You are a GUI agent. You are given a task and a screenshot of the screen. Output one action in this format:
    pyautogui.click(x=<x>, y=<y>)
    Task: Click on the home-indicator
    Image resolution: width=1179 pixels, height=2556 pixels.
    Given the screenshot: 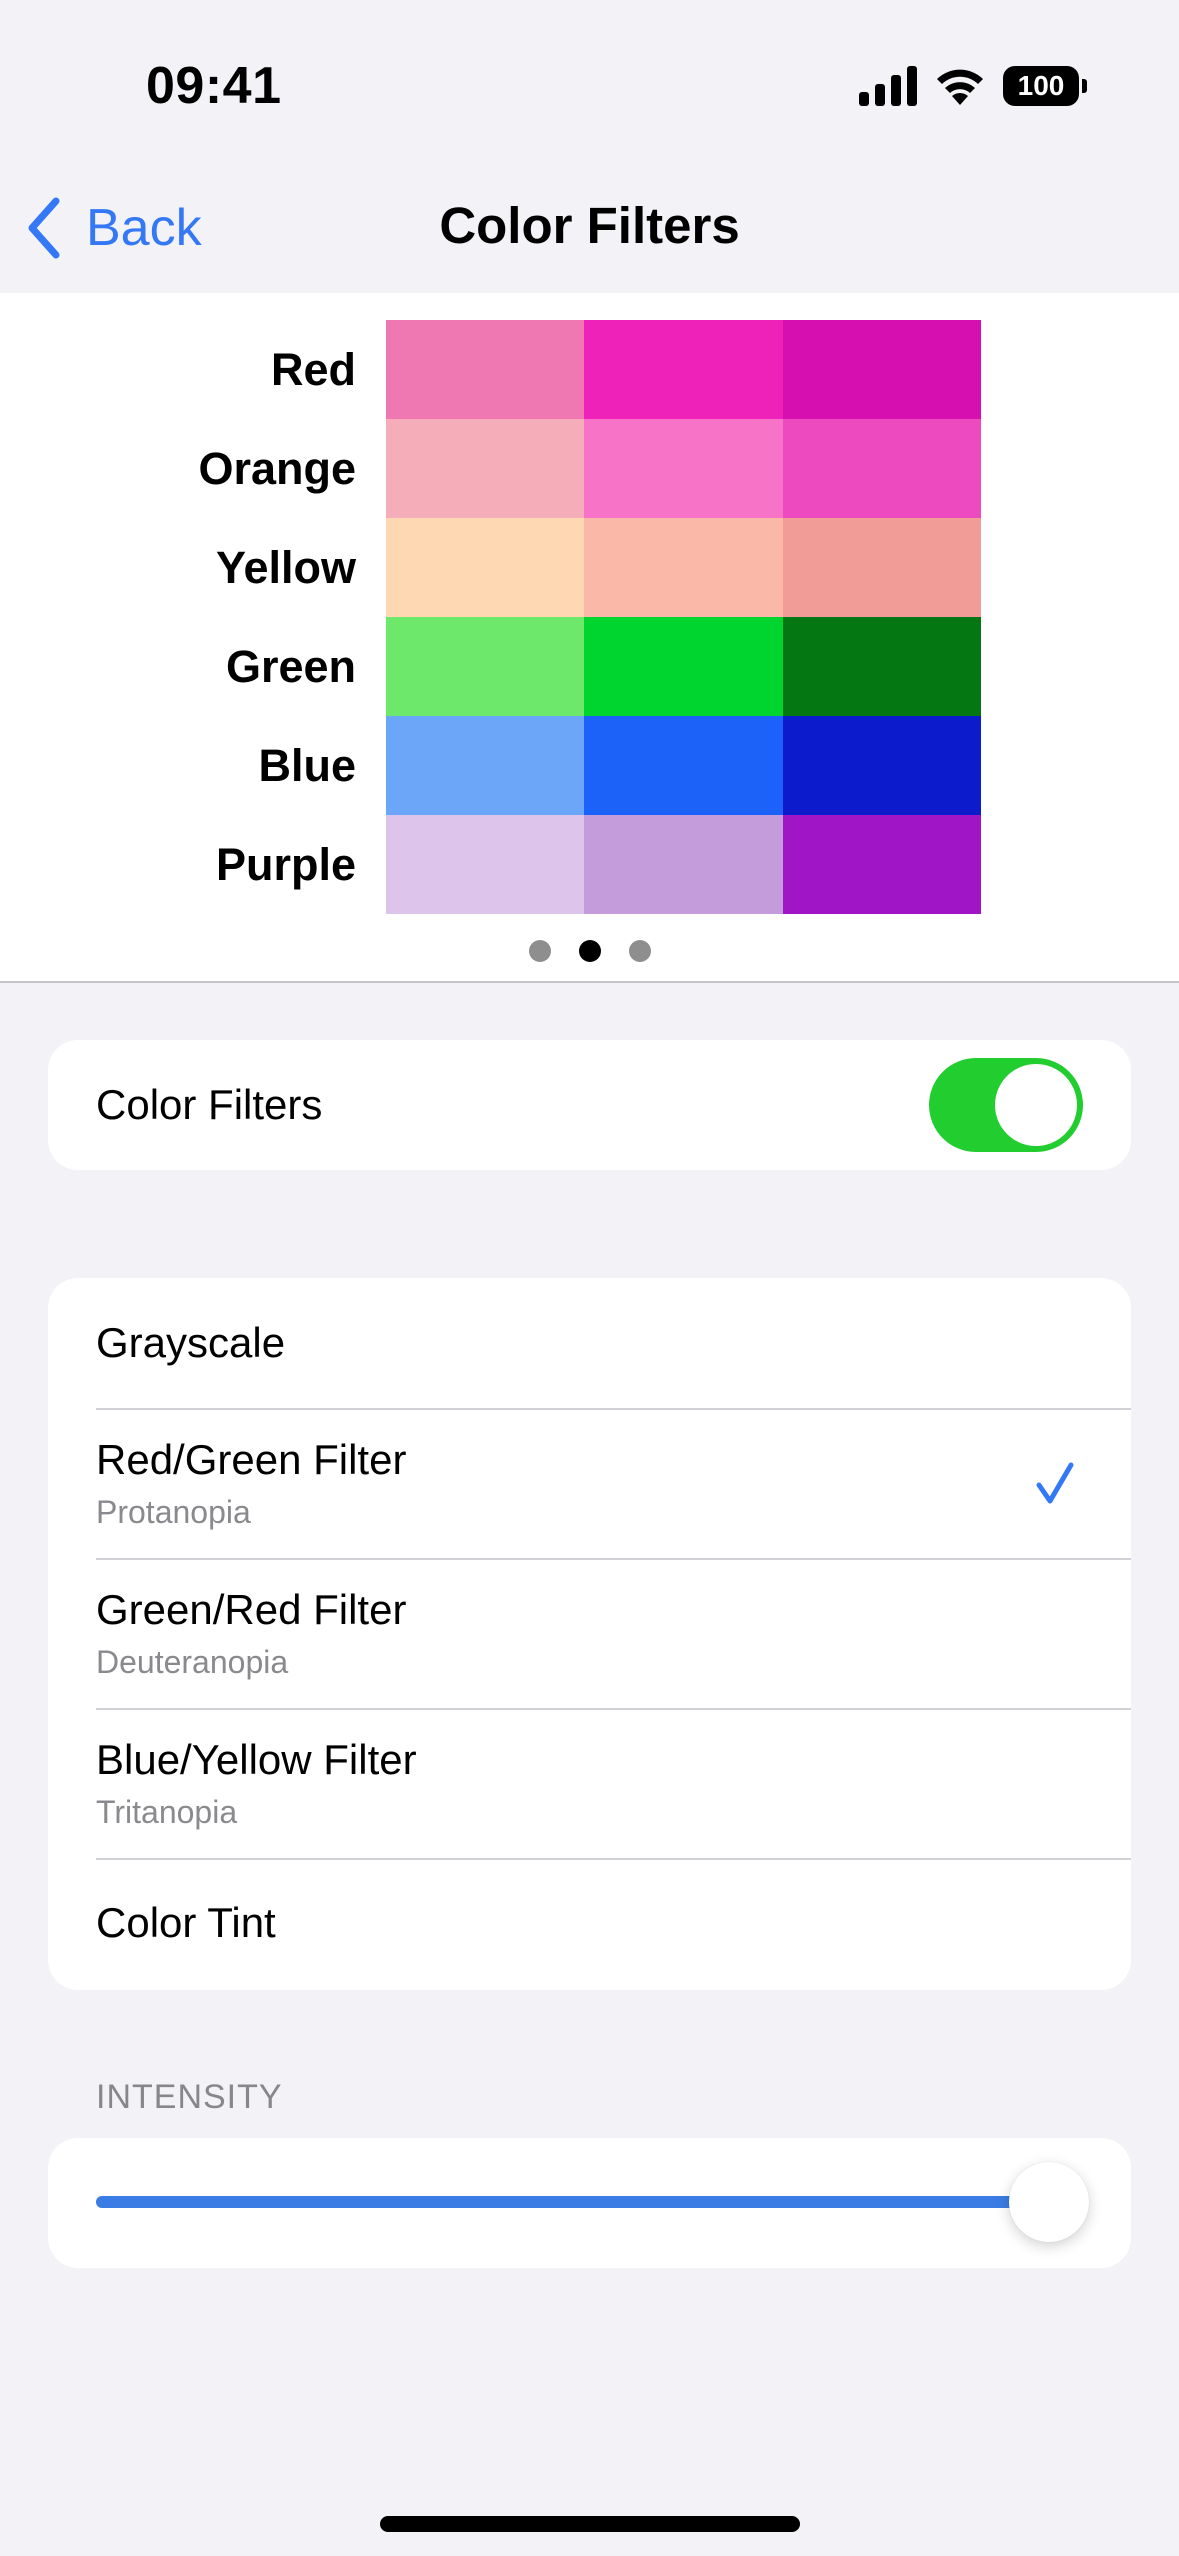 What is the action you would take?
    pyautogui.click(x=590, y=2524)
    